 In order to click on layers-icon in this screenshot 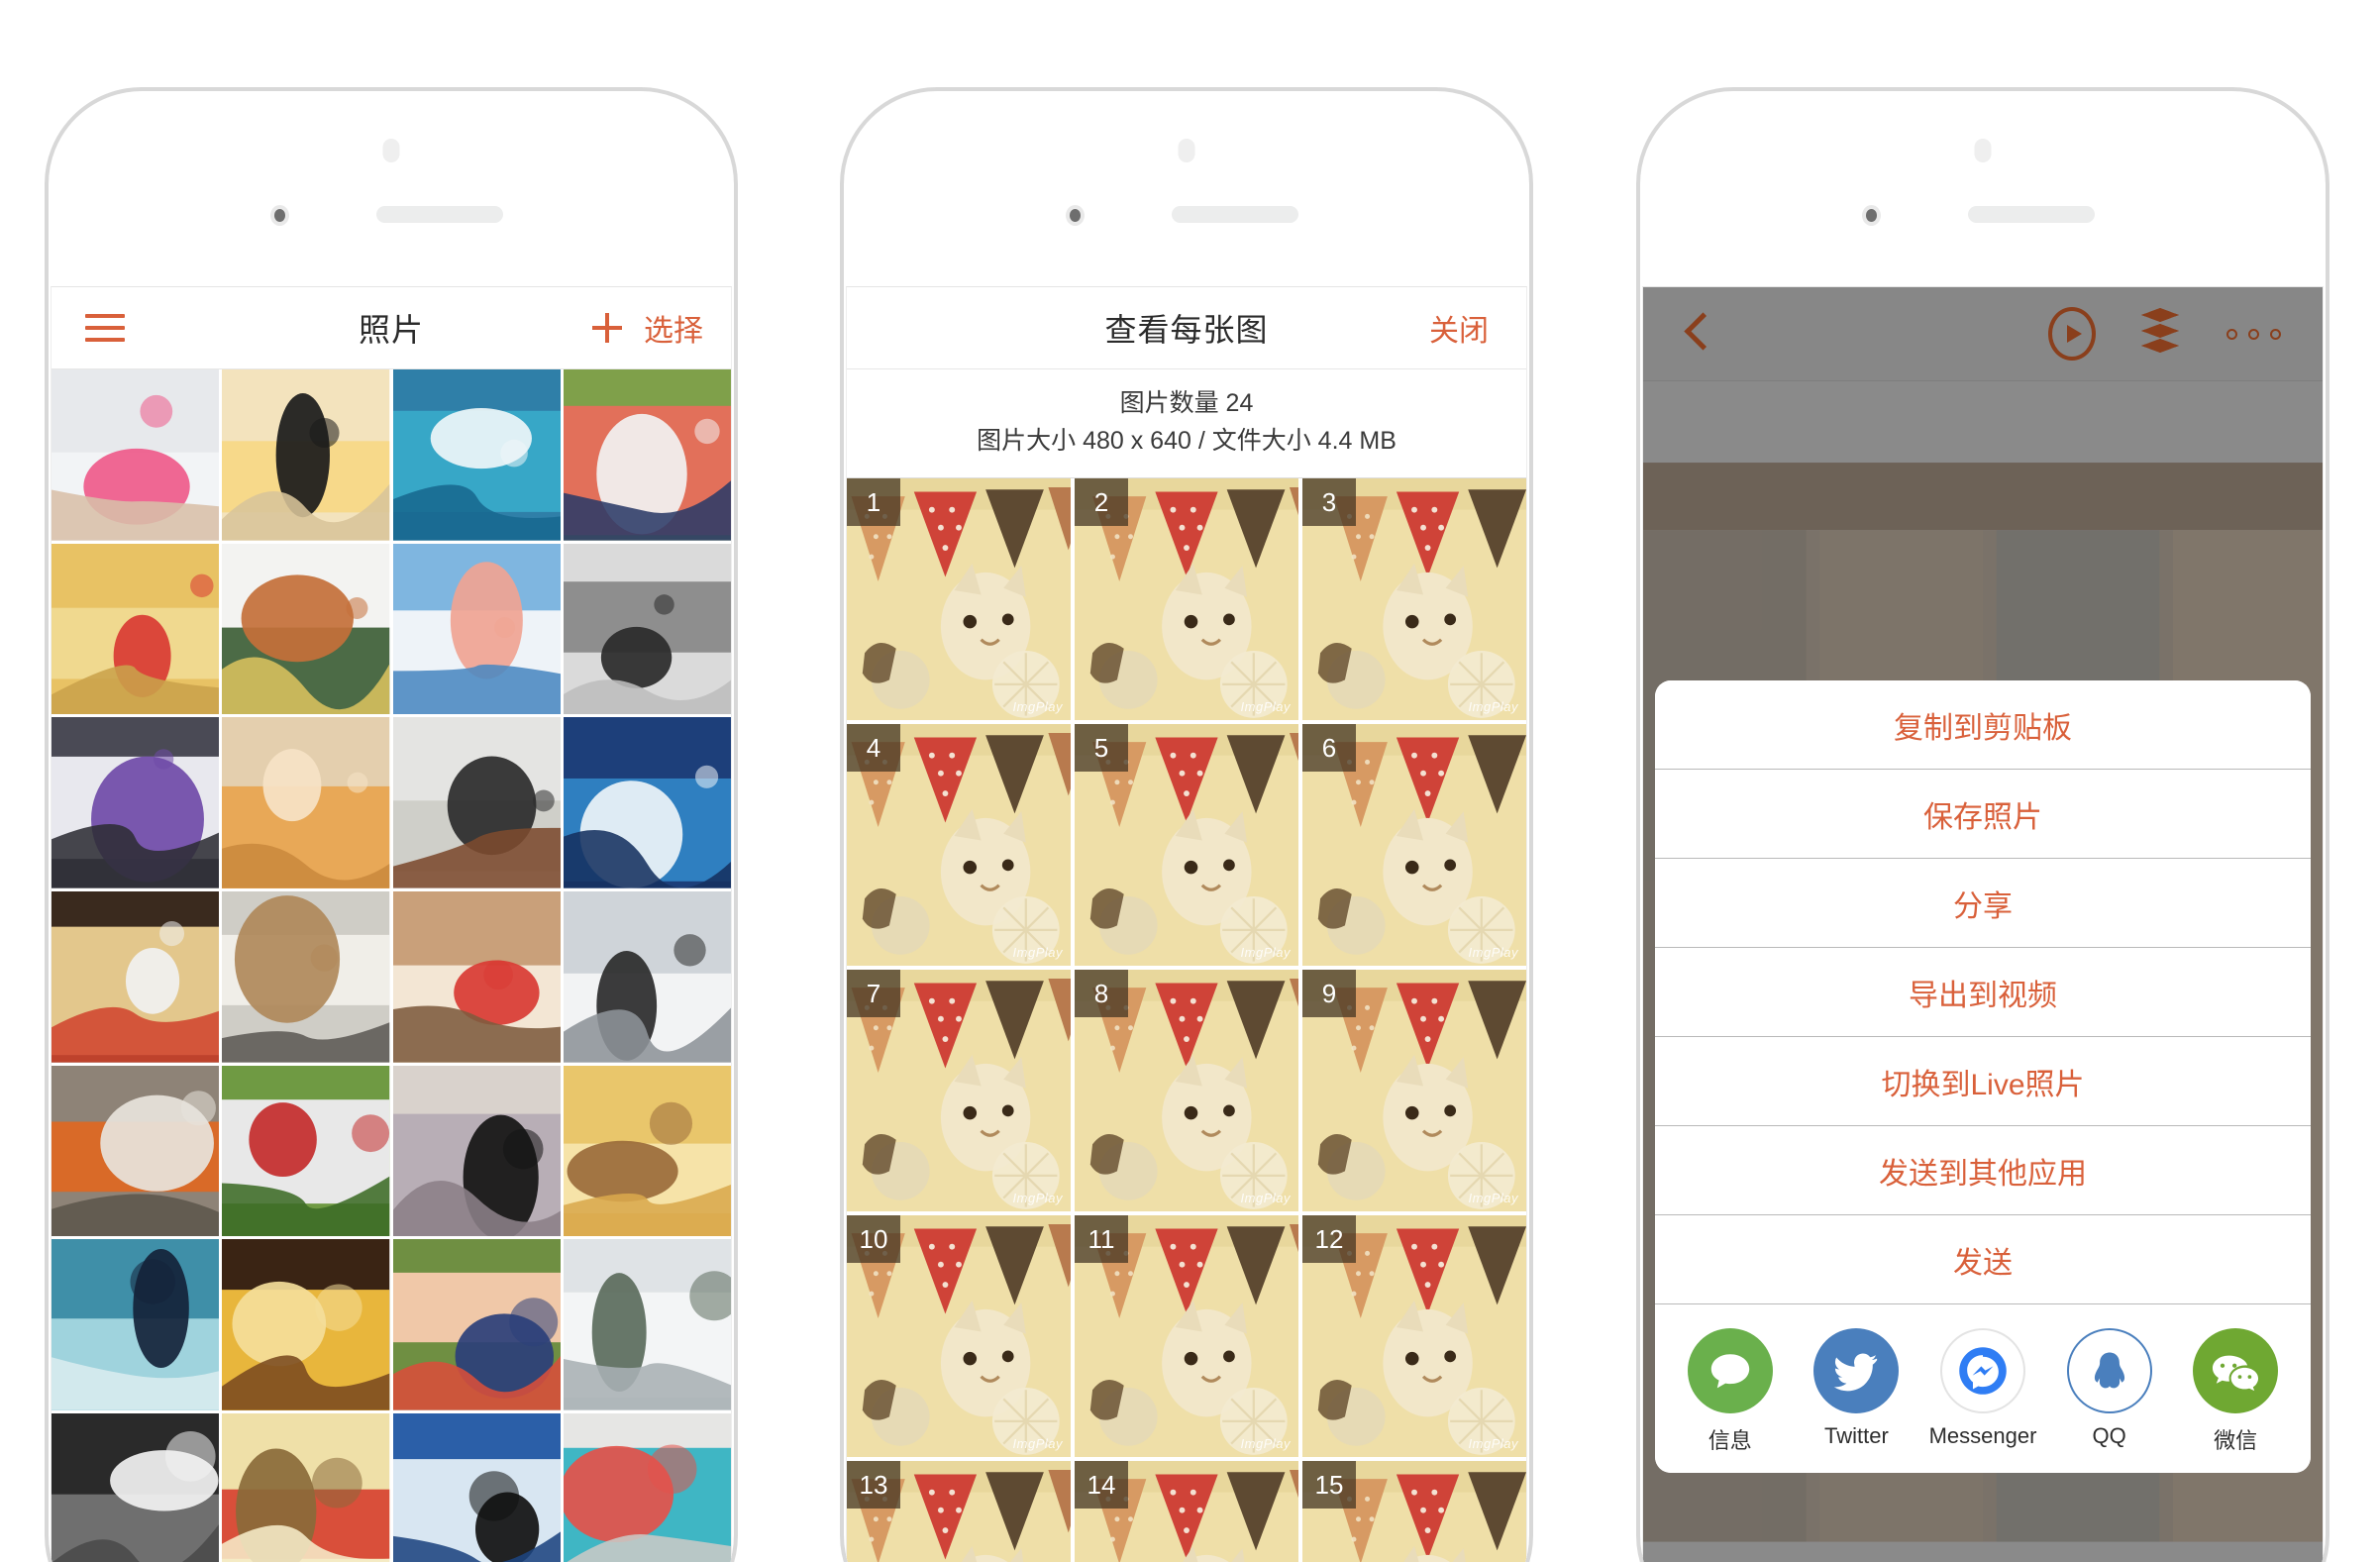, I will do `click(2161, 334)`.